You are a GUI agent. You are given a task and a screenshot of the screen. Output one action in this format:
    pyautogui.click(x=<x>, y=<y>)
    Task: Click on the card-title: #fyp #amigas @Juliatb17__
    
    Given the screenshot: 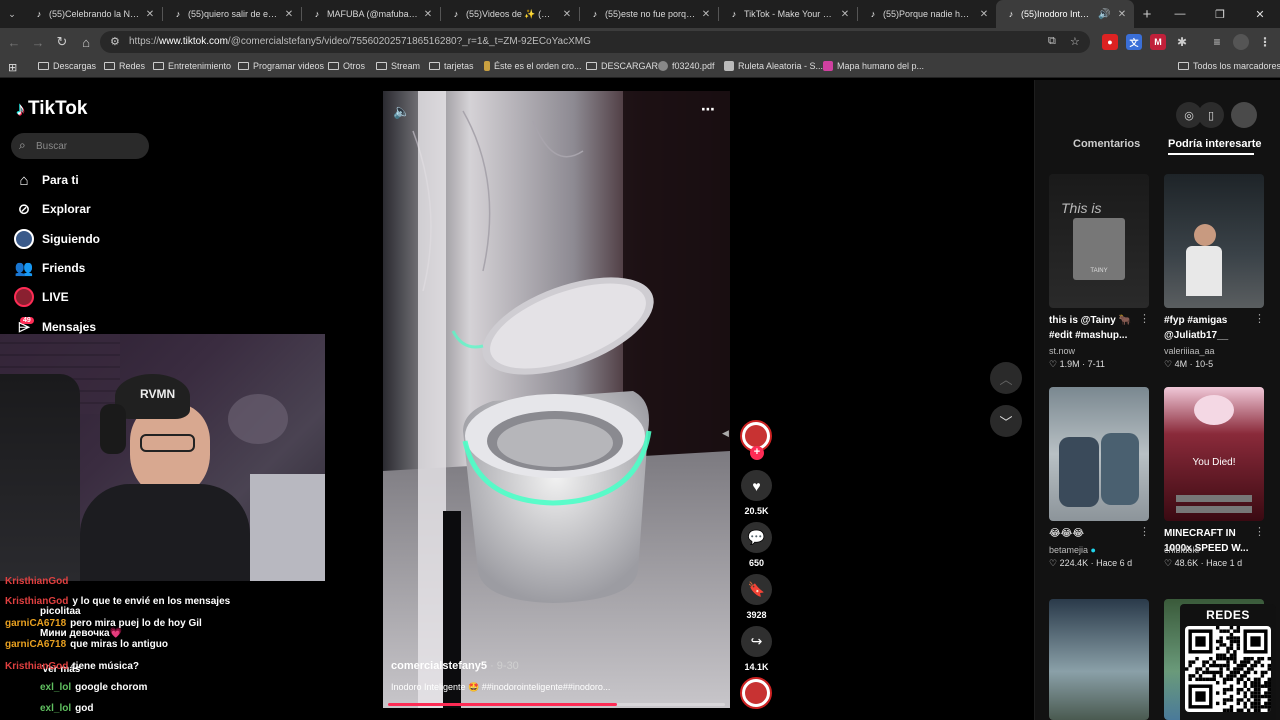 What is the action you would take?
    pyautogui.click(x=1214, y=328)
    